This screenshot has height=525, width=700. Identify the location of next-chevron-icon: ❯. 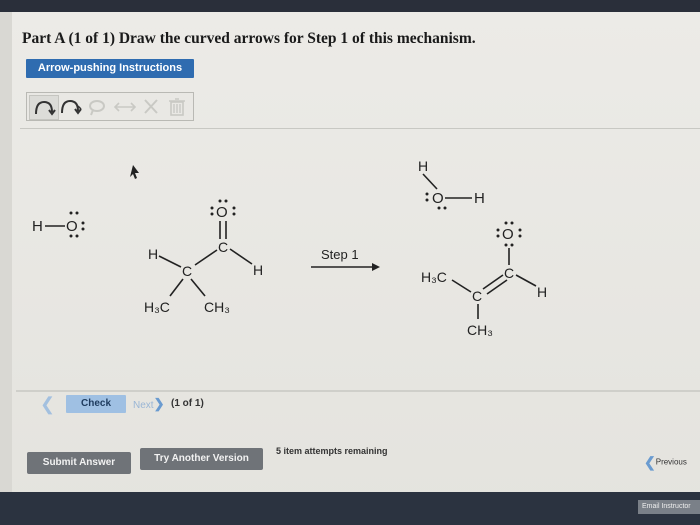
(159, 403).